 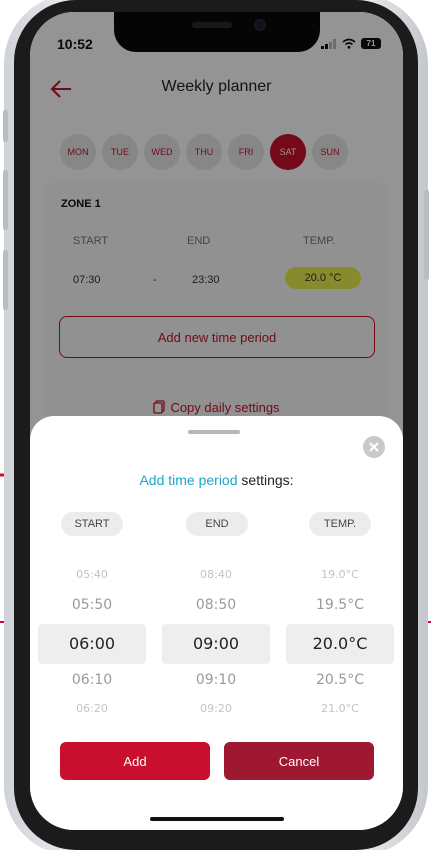 What do you see at coordinates (214, 432) in the screenshot?
I see `drag-handle` at bounding box center [214, 432].